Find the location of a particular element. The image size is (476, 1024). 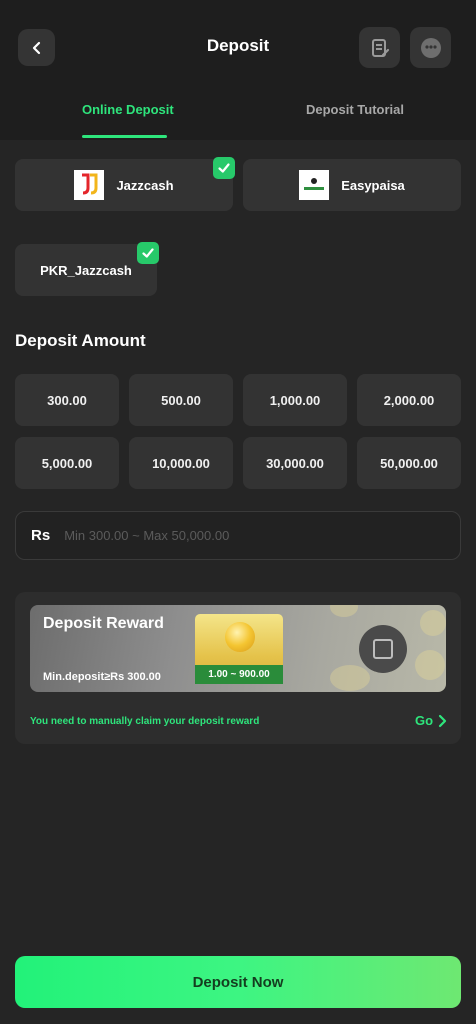

method-easypaisa: Easypaisa is located at coordinates (352, 185).